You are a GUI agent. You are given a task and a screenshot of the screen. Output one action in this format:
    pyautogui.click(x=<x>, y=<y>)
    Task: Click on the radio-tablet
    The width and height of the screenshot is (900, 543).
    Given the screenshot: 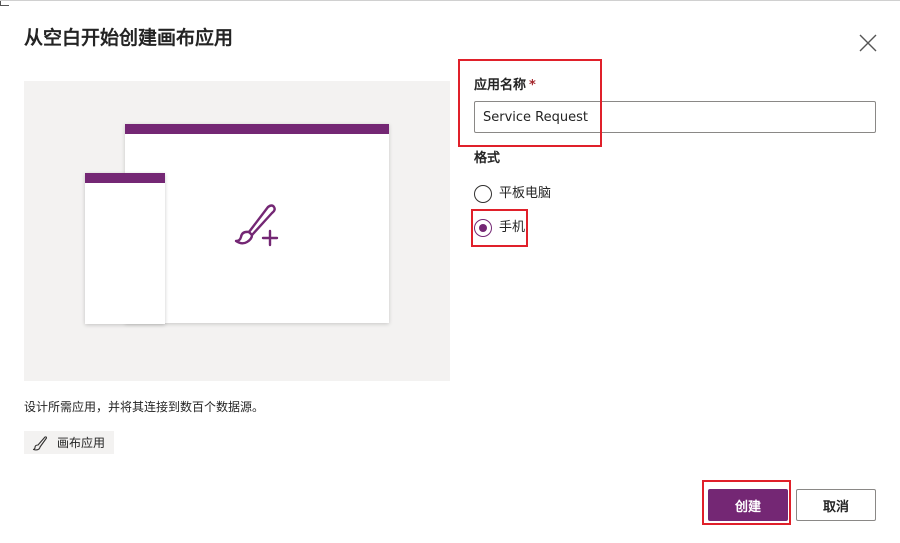 What is the action you would take?
    pyautogui.click(x=483, y=194)
    